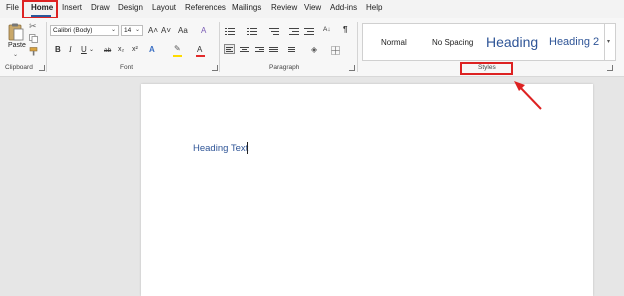 This screenshot has height=296, width=624. What do you see at coordinates (512, 42) in the screenshot?
I see `style-heading-1: Heading` at bounding box center [512, 42].